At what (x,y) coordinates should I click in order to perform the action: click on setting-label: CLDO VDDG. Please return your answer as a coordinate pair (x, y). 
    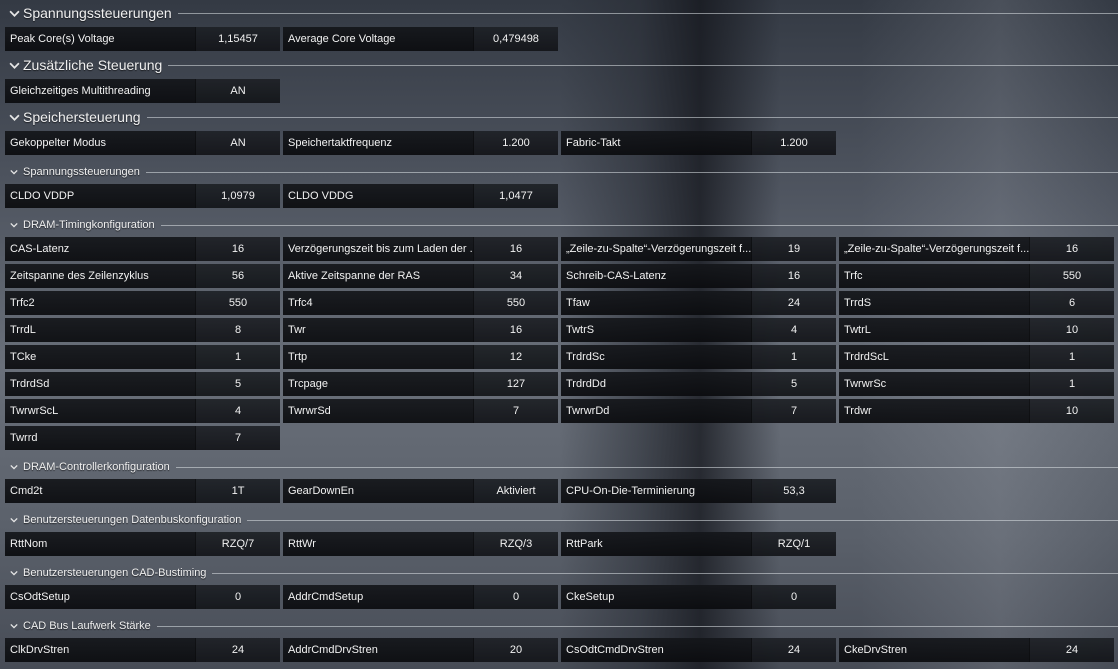
    Looking at the image, I should click on (378, 196).